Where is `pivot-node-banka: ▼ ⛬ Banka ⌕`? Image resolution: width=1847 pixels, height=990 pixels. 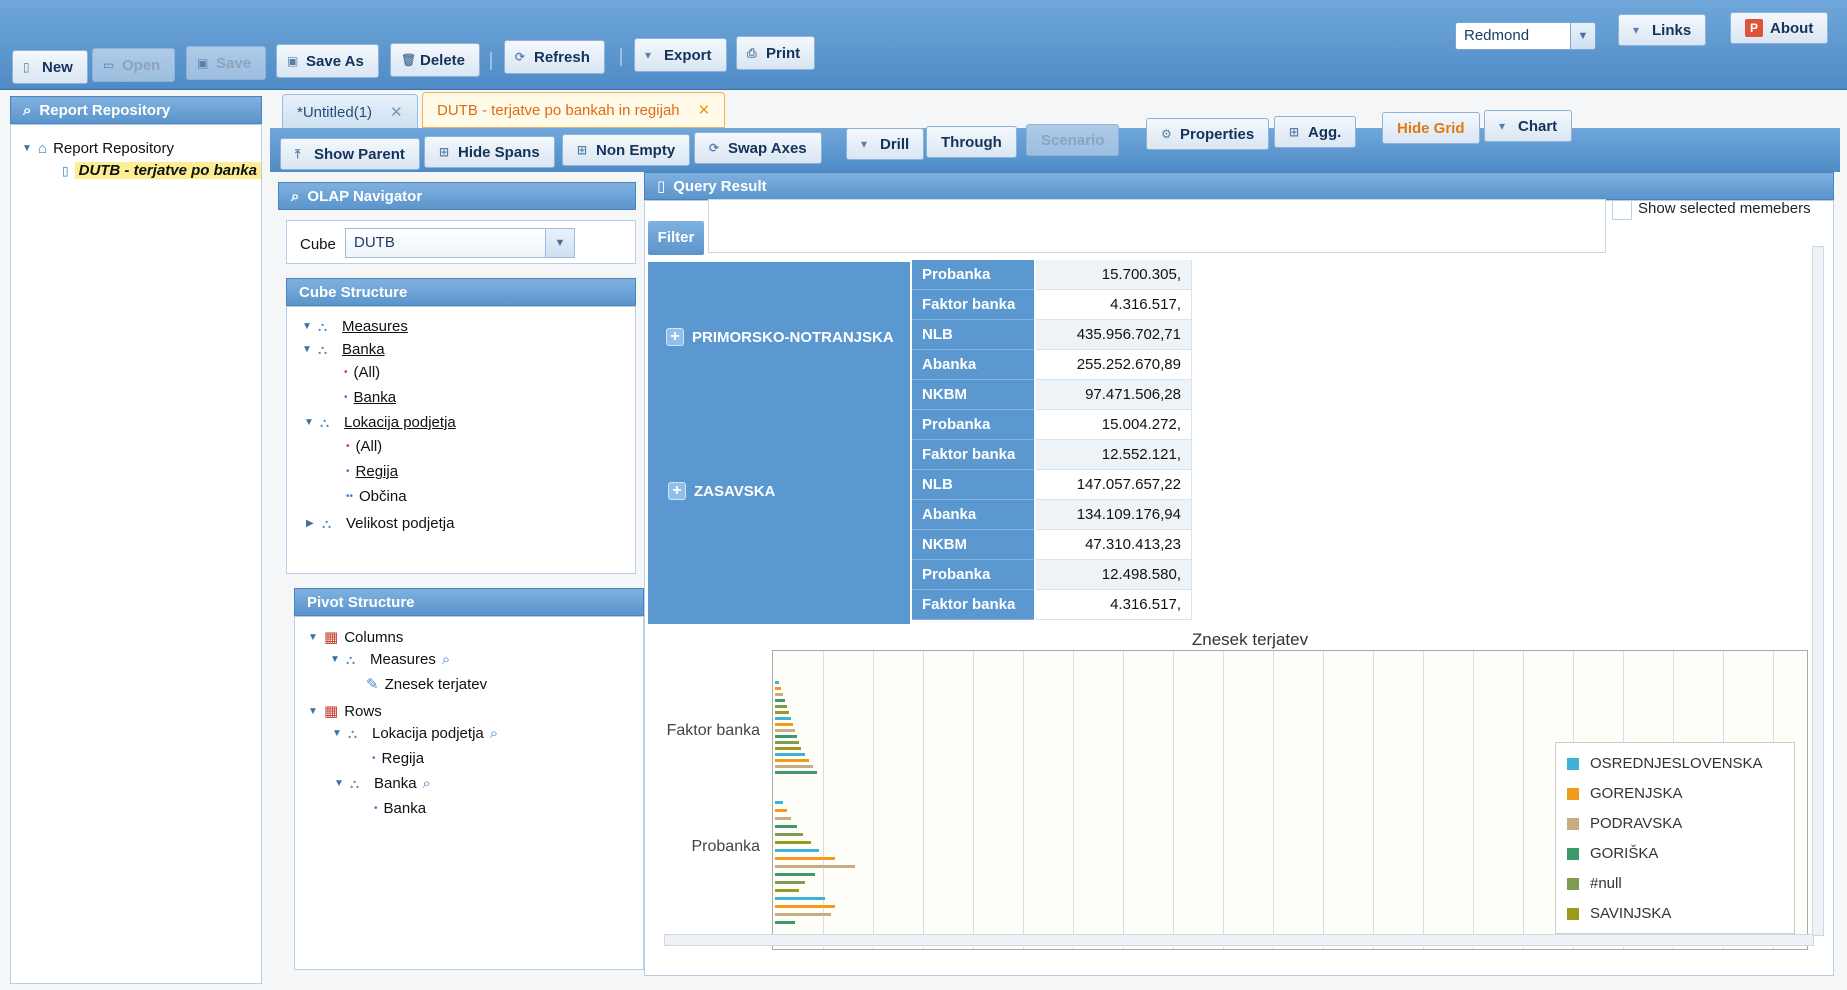
pivot-node-banka: ▼ ⛬ Banka ⌕ is located at coordinates (382, 783).